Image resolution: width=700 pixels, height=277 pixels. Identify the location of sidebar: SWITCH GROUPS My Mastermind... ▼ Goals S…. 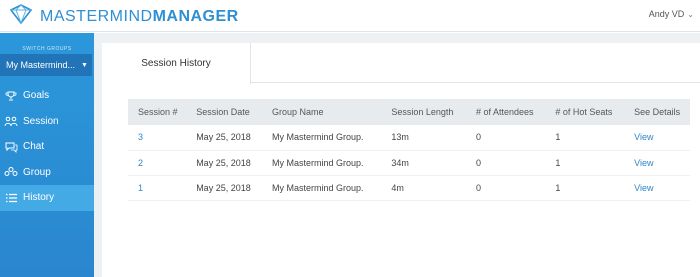
(47, 155).